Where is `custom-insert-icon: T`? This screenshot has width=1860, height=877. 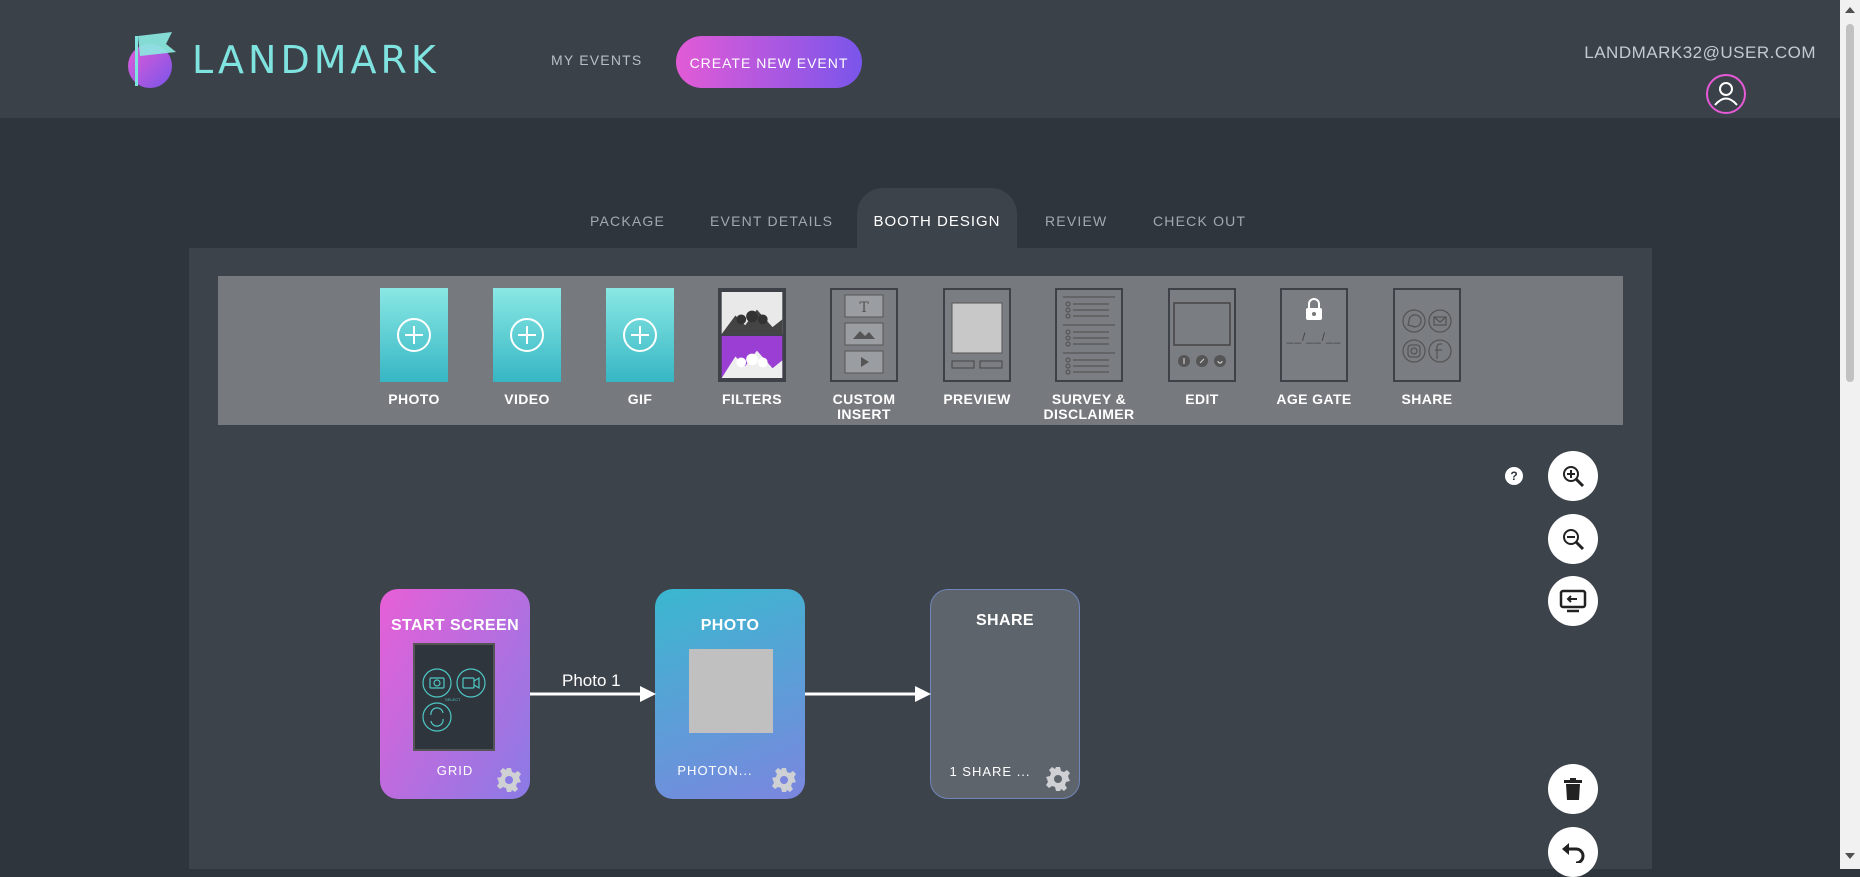
custom-insert-icon: T is located at coordinates (864, 334).